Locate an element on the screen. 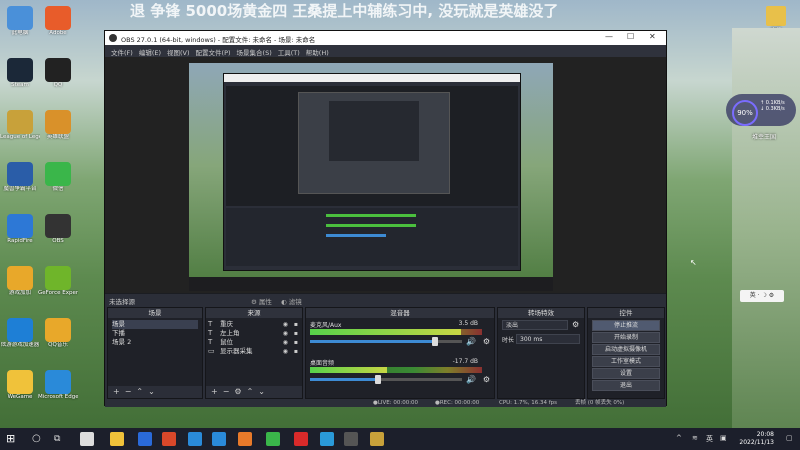 Image resolution: width=800 pixels, height=450 pixels. menu-item: 编辑(E) is located at coordinates (150, 52).